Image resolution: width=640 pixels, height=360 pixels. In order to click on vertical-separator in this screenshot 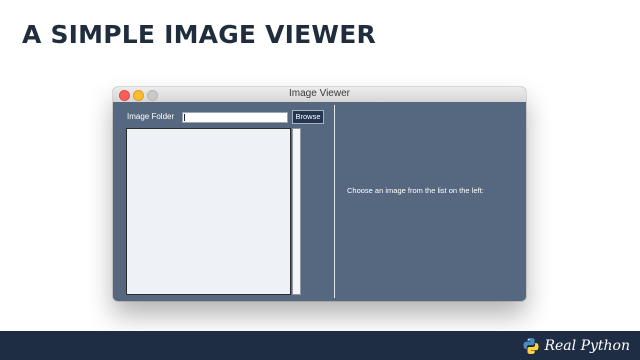, I will do `click(334, 201)`.